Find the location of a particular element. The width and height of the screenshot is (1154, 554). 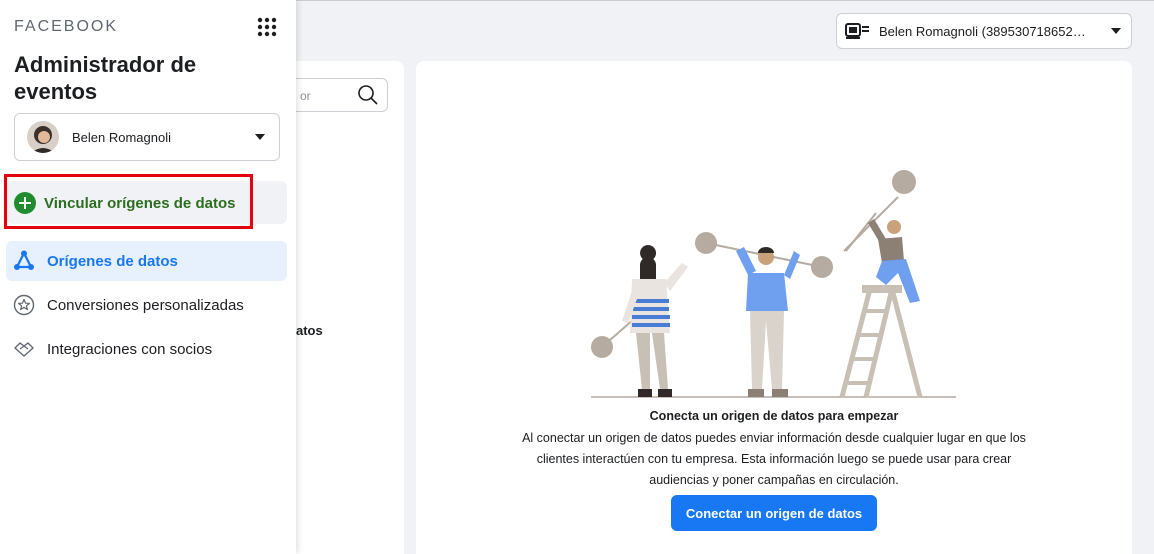

nav-item-label: Integraciones con socios is located at coordinates (130, 349).